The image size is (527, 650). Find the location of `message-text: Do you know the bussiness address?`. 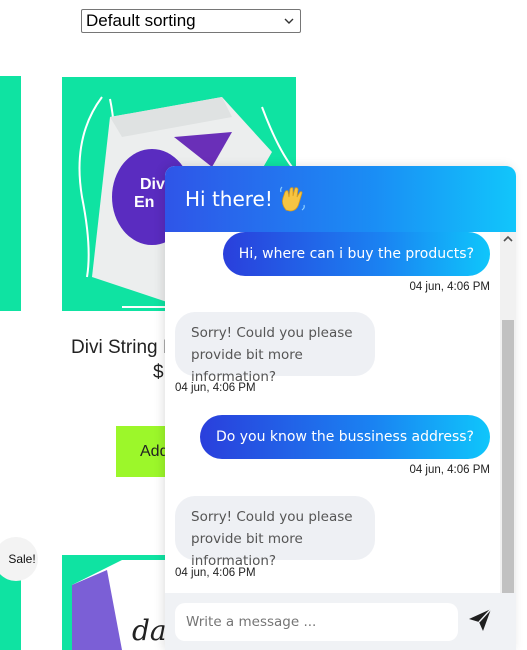

message-text: Do you know the bussiness address? is located at coordinates (344, 437).